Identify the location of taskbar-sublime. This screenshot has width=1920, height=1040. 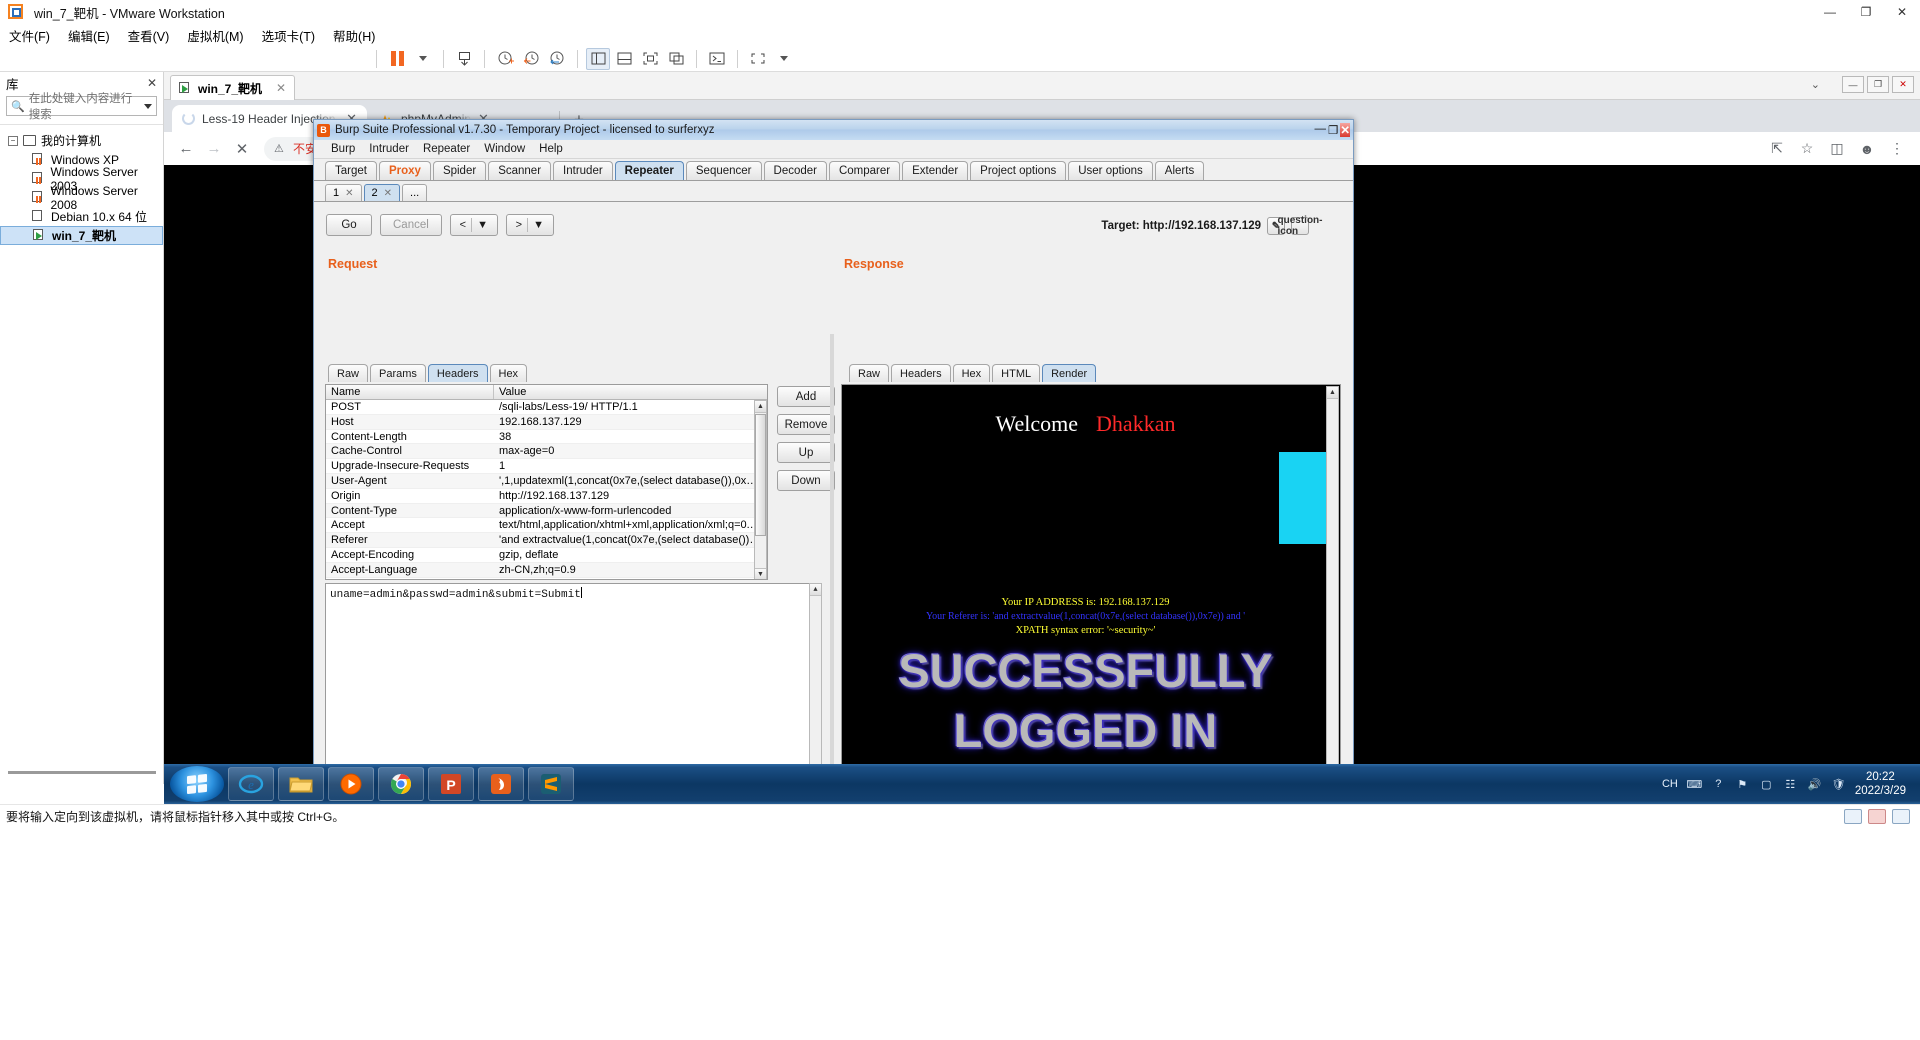
(551, 784).